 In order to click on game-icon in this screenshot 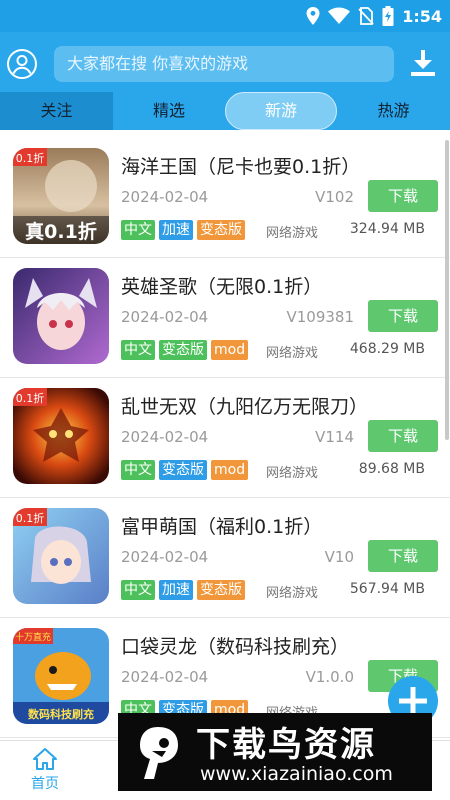, I will do `click(61, 316)`.